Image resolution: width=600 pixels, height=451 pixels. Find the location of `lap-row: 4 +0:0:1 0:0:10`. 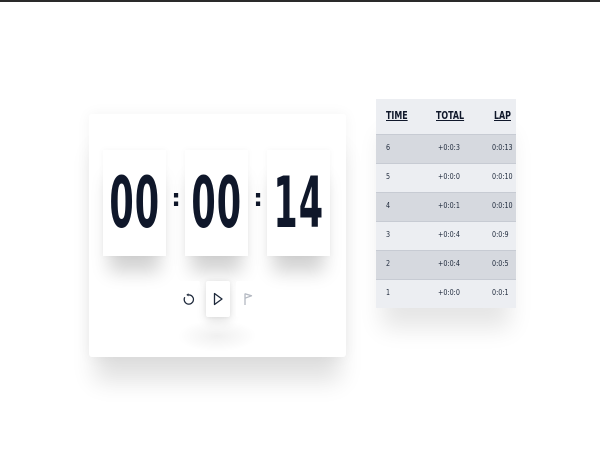

lap-row: 4 +0:0:1 0:0:10 is located at coordinates (446, 206).